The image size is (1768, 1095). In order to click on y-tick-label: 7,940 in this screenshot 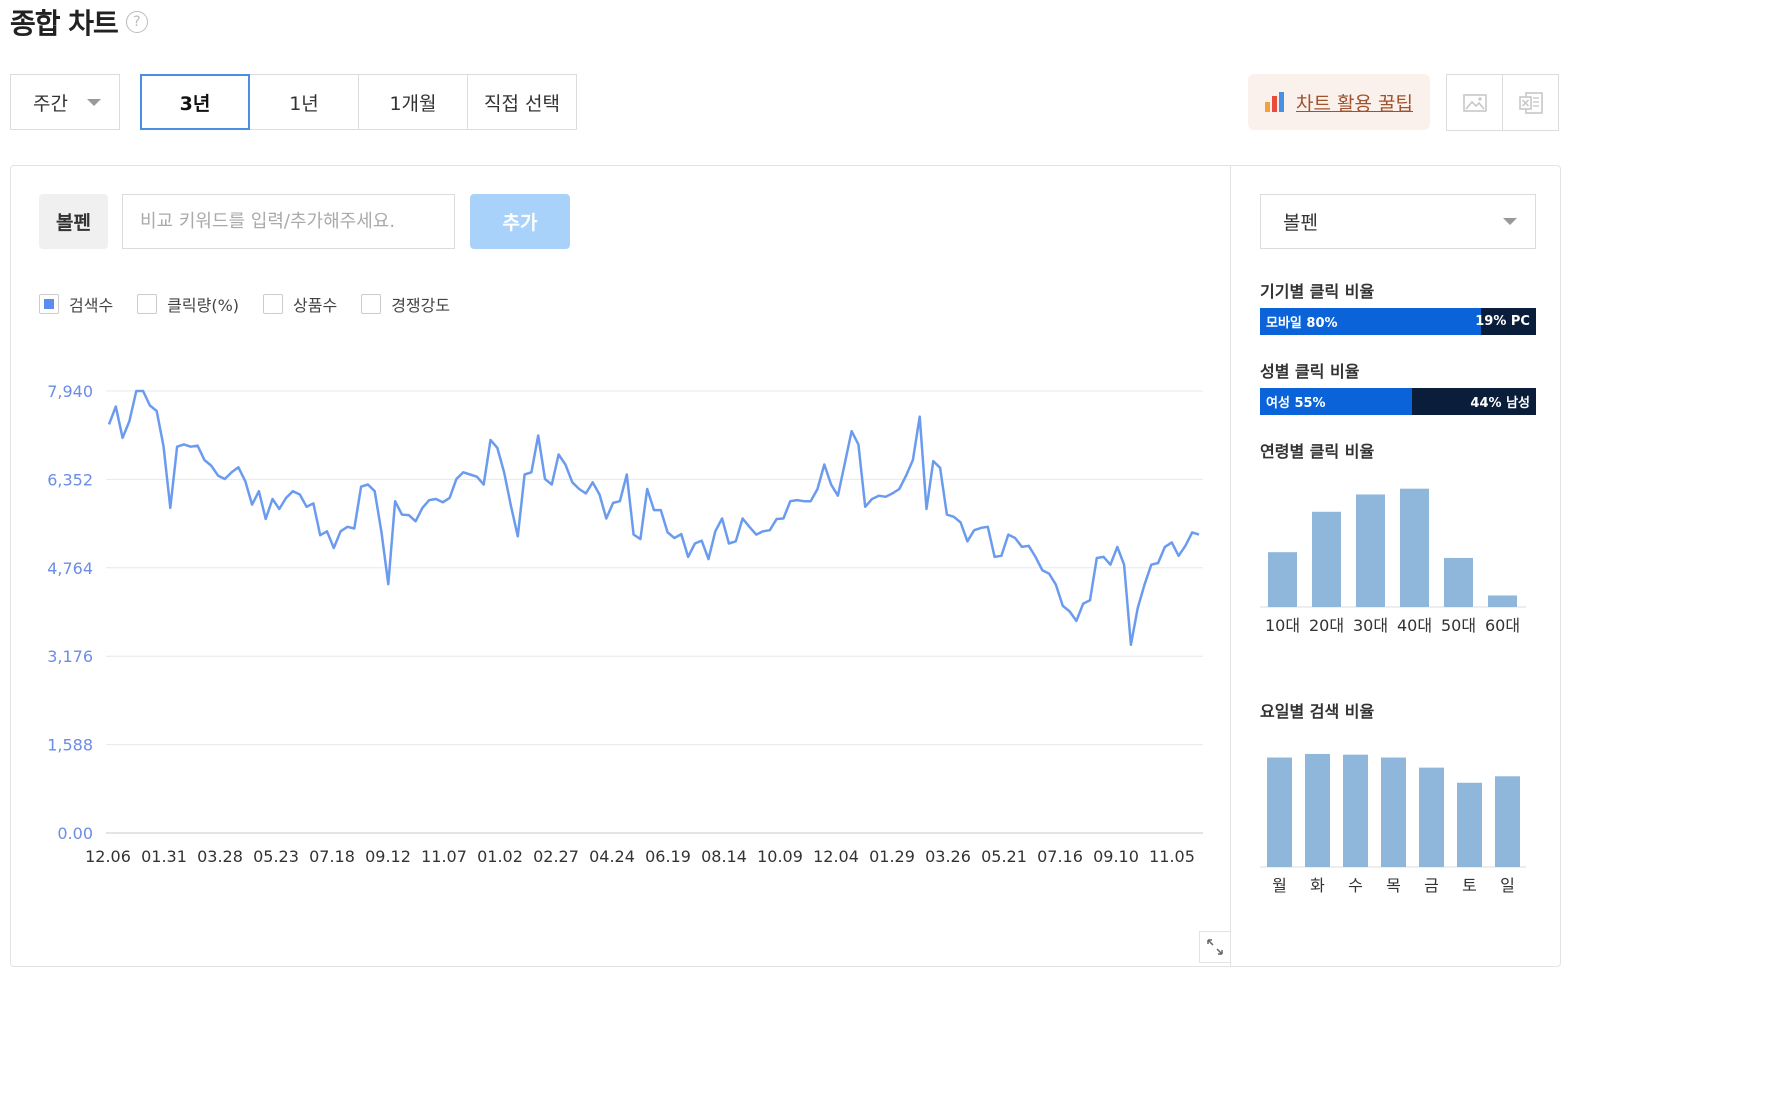, I will do `click(70, 391)`.